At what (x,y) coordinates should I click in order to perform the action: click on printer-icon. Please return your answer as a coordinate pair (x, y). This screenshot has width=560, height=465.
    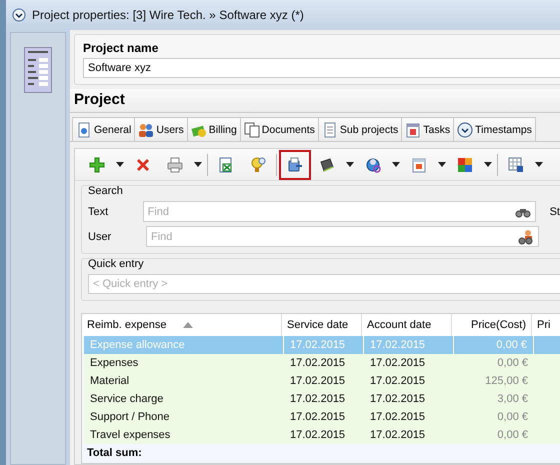
    Looking at the image, I should click on (175, 164).